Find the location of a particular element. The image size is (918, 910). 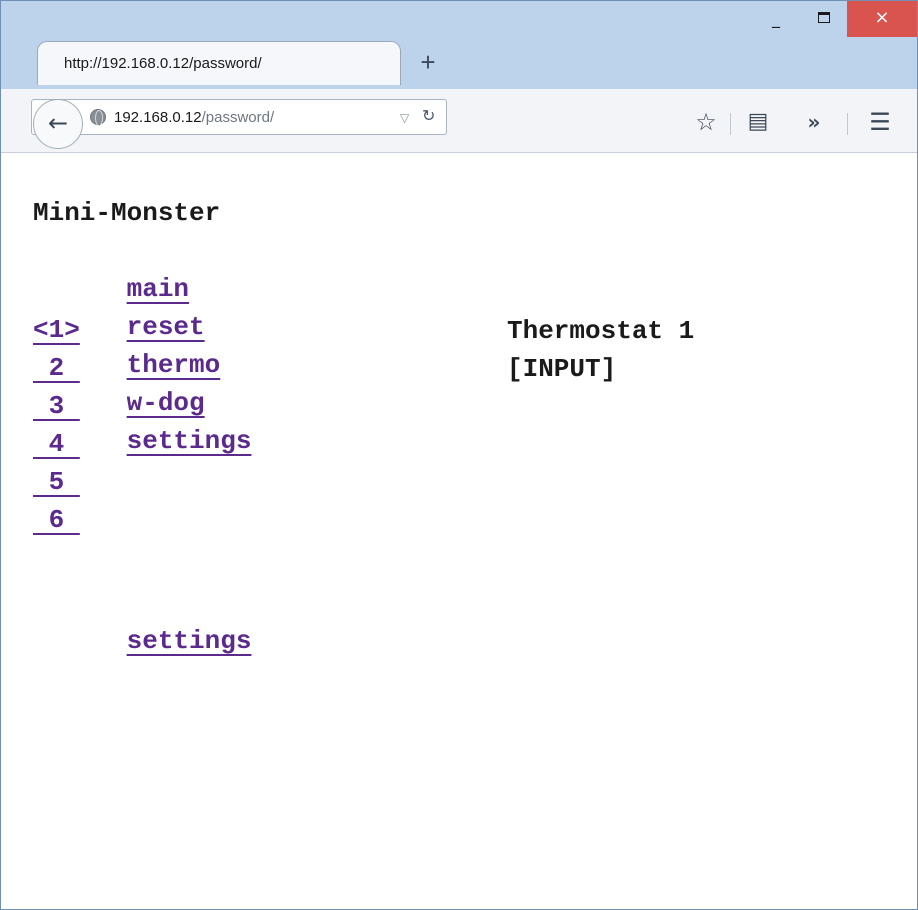

thermostat-link-3: 3 is located at coordinates (56, 407).